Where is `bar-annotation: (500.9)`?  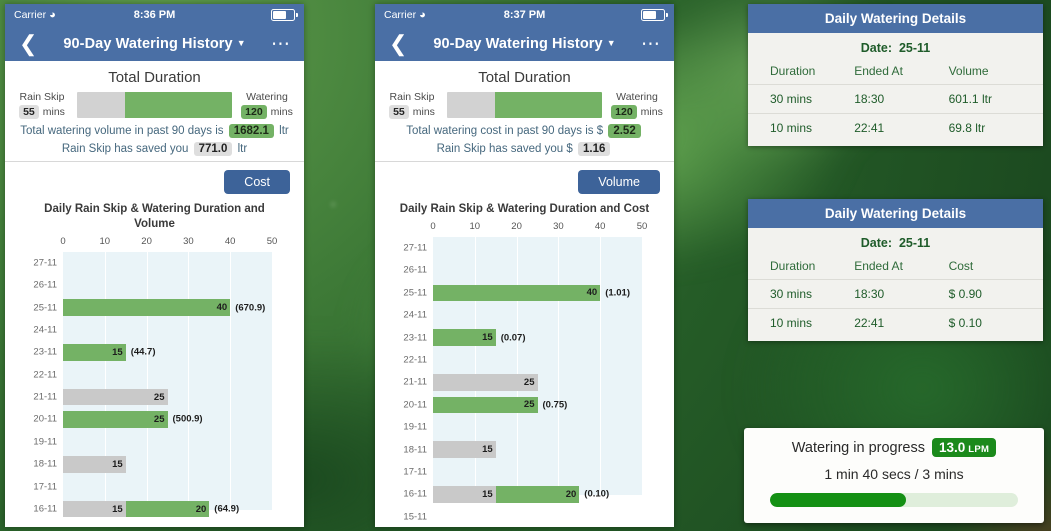
bar-annotation: (500.9) is located at coordinates (187, 419).